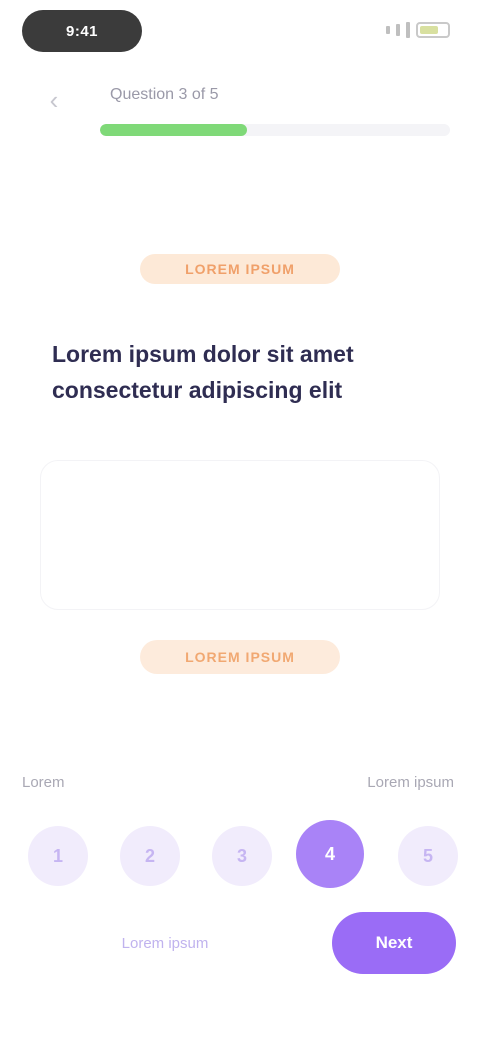  What do you see at coordinates (43, 782) in the screenshot?
I see `scale-low-label: Lorem` at bounding box center [43, 782].